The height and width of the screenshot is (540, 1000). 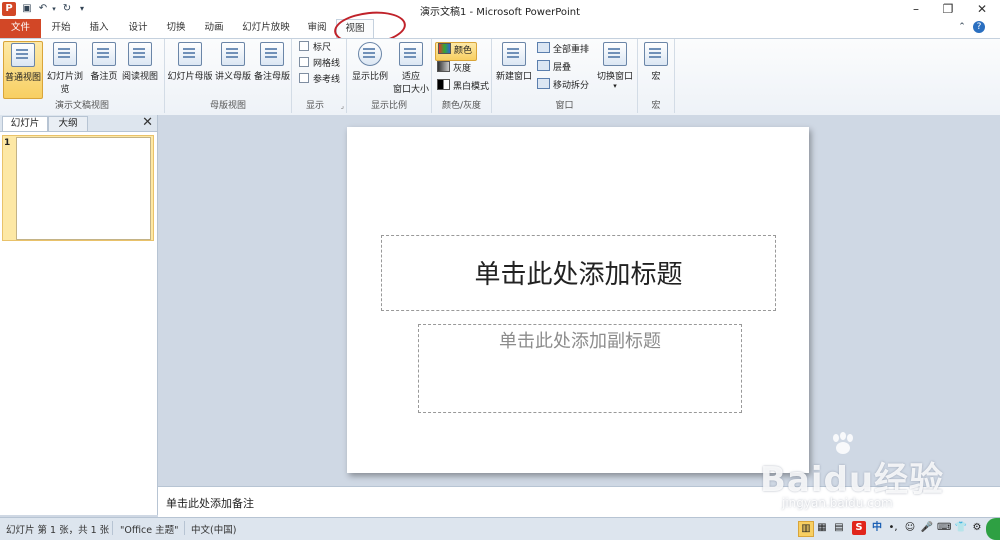 I want to click on notes-master-button: 备注母版, so click(x=272, y=61).